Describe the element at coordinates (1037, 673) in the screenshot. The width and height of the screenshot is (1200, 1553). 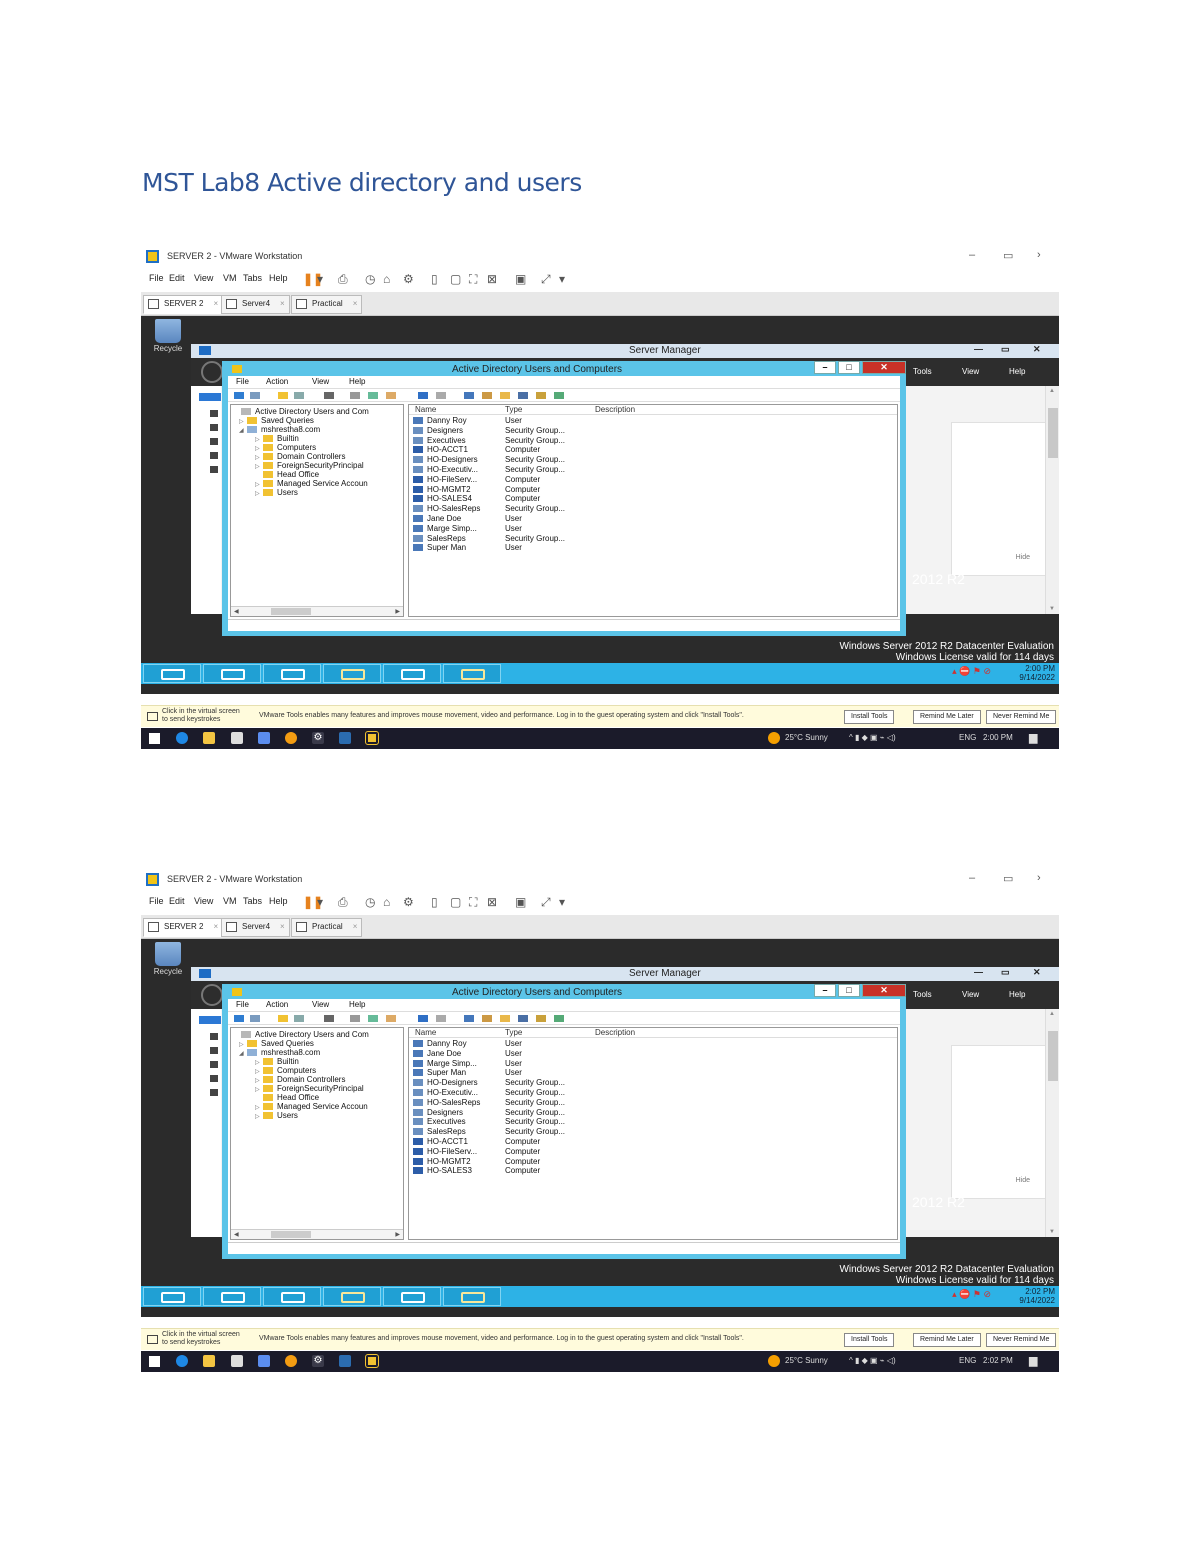
I see `guest-clock: 2:00 PM 9/14/2022` at that location.